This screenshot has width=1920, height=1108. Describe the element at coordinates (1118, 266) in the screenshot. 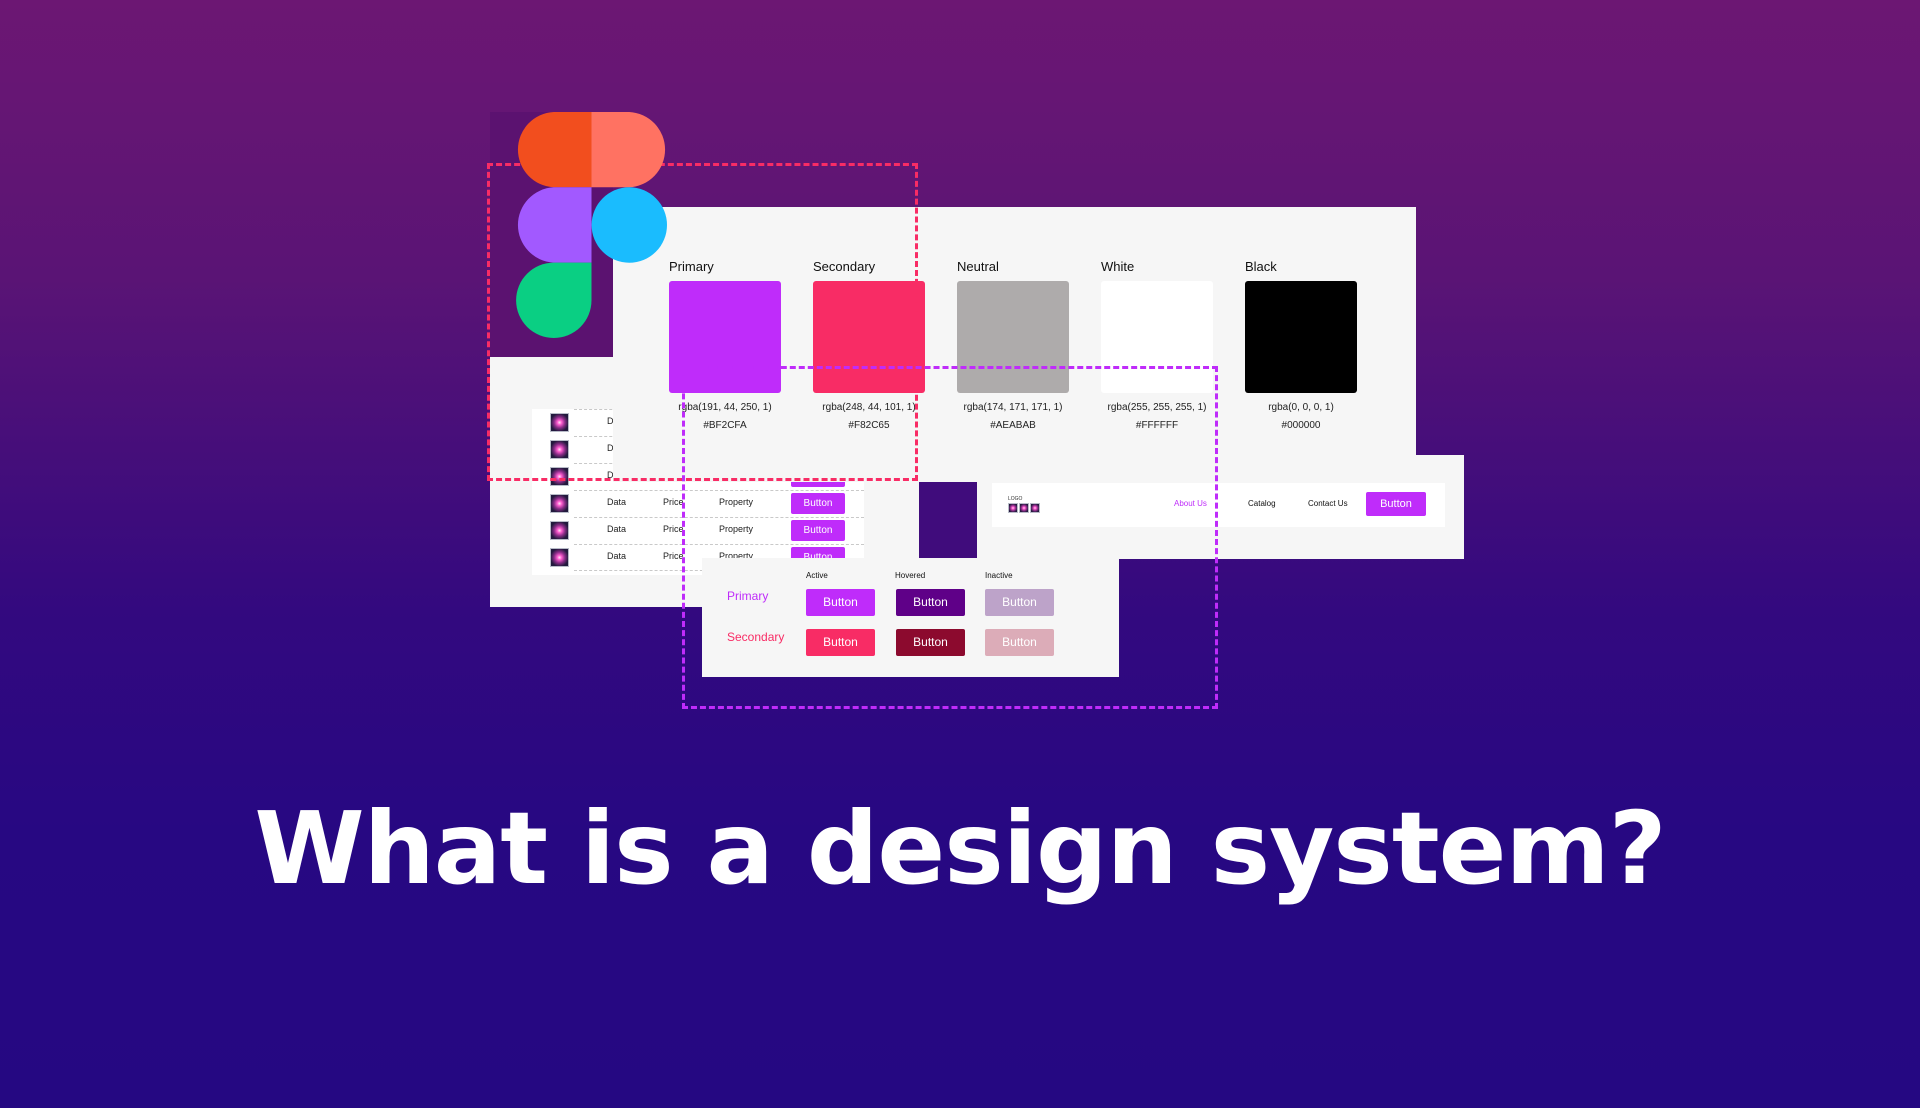

I see `swatch-label-white: White` at that location.